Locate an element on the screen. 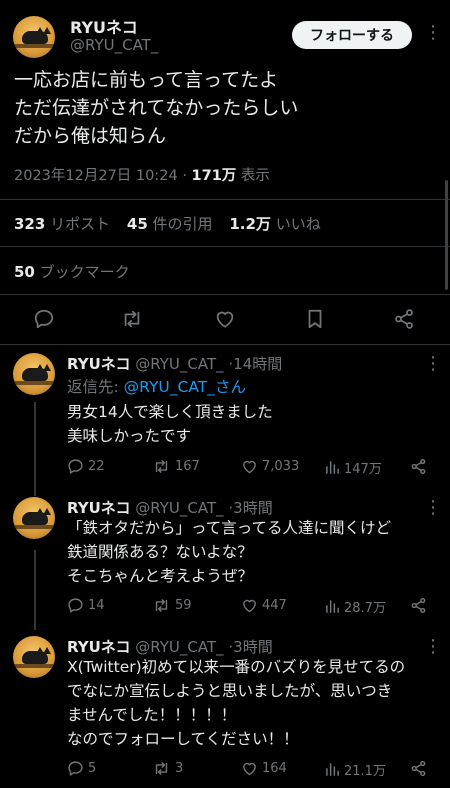  scrollbar is located at coordinates (446, 235).